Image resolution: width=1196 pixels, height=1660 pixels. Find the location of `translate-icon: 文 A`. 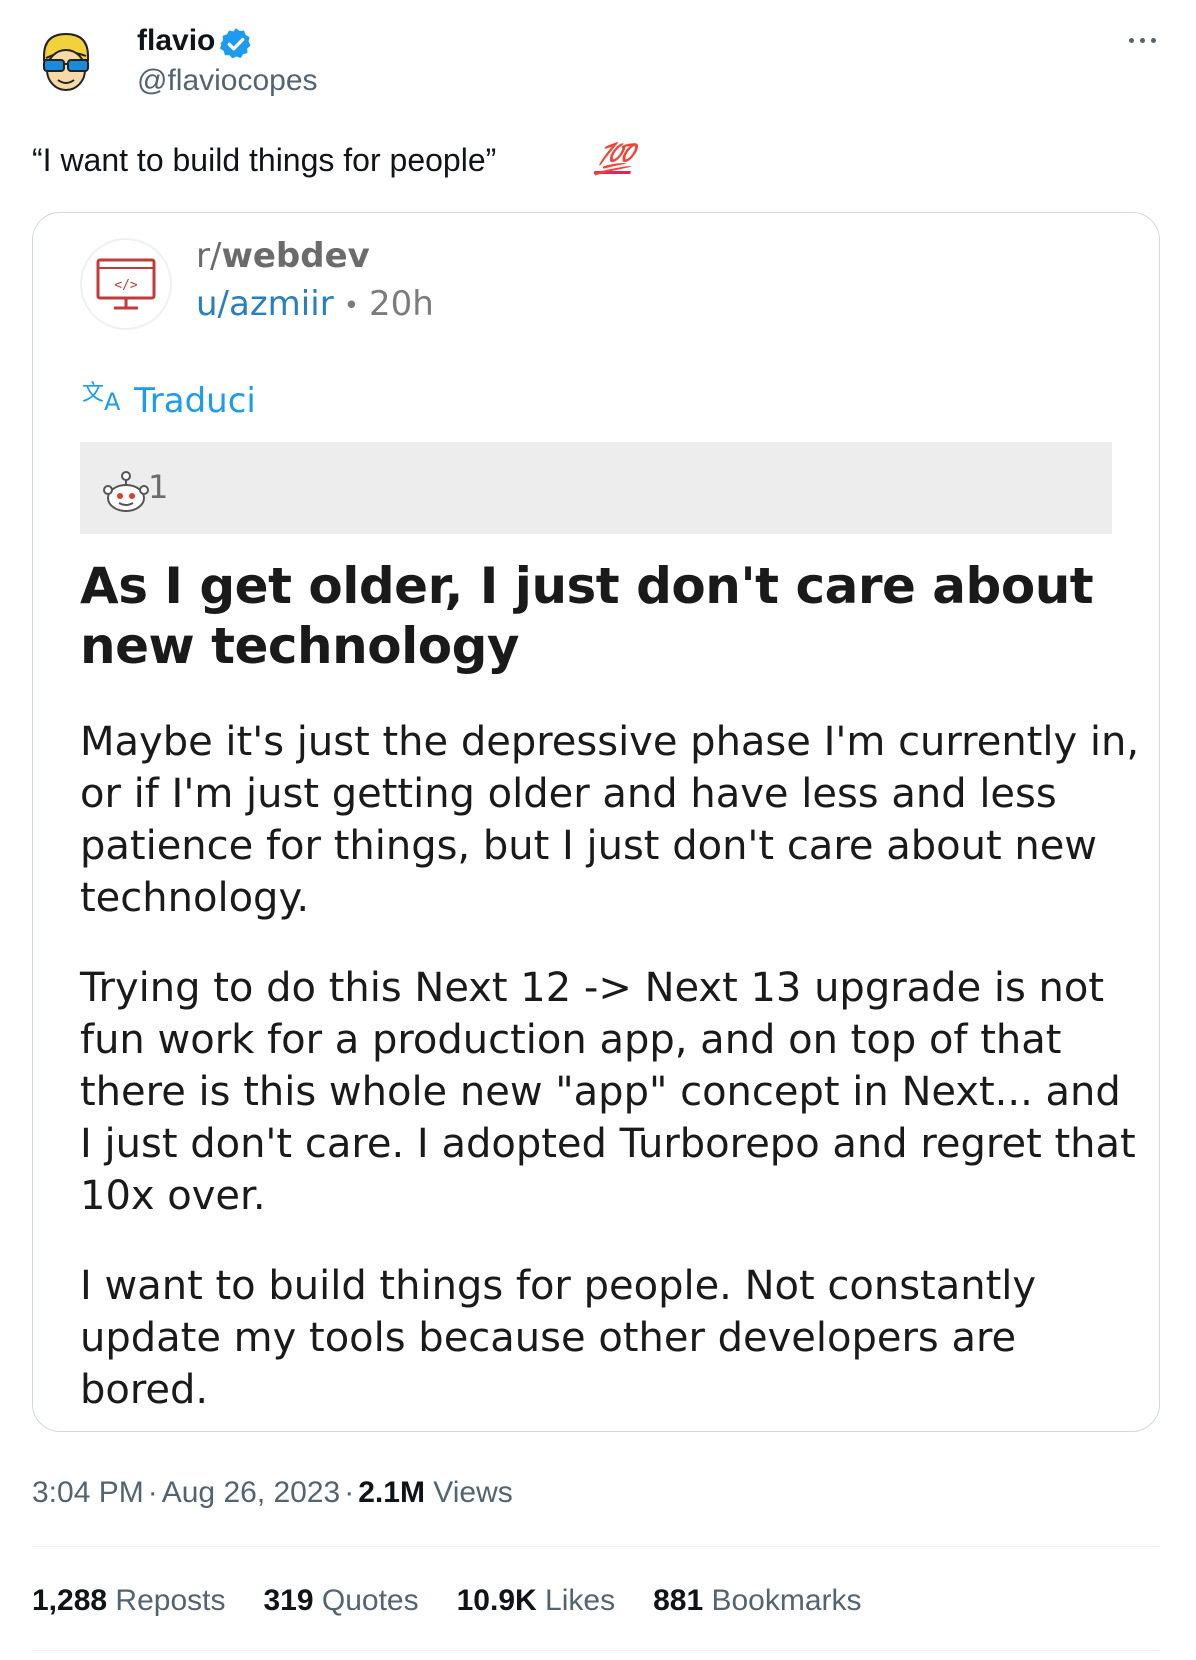

translate-icon: 文 A is located at coordinates (108, 399).